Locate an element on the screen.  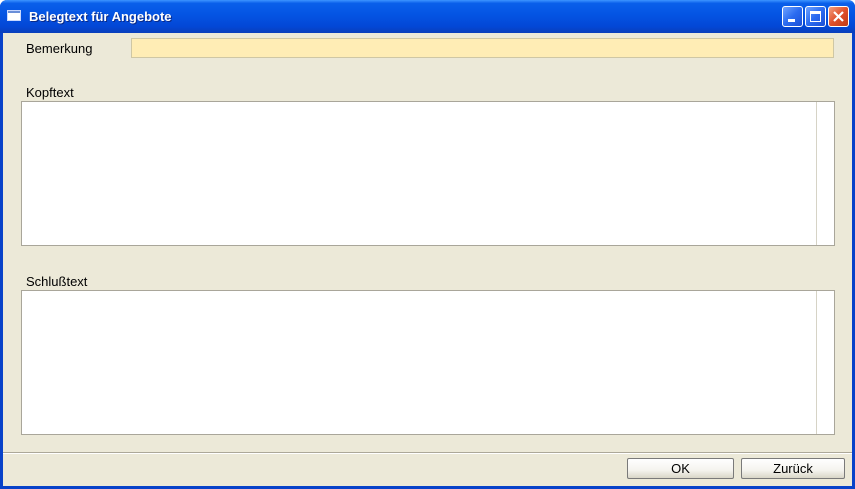
close-button is located at coordinates (838, 16).